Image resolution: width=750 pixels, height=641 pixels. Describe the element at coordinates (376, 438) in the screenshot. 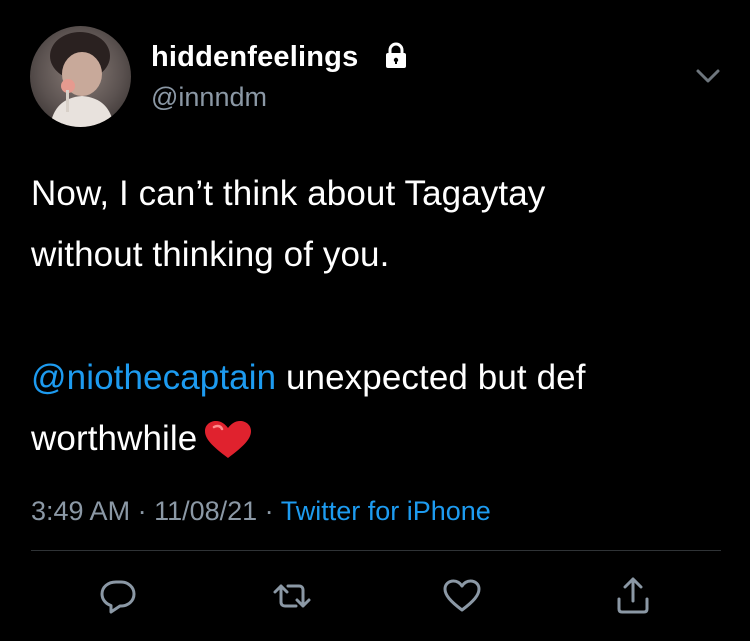

I see `tweet-line: worthwhile` at that location.